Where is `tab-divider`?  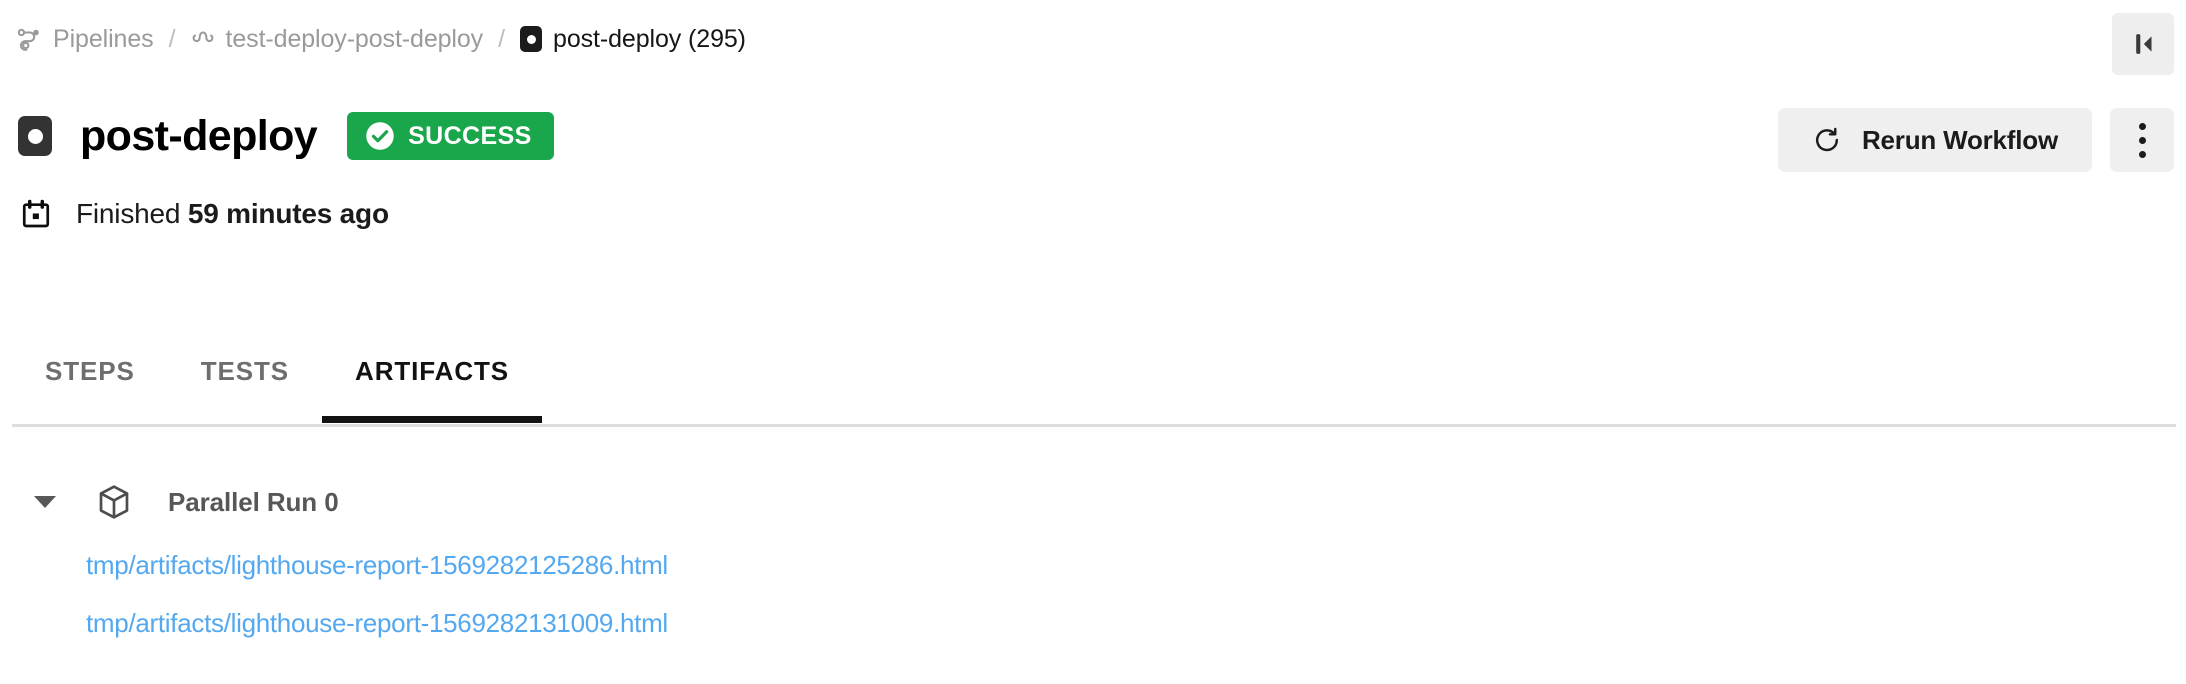 tab-divider is located at coordinates (1094, 425).